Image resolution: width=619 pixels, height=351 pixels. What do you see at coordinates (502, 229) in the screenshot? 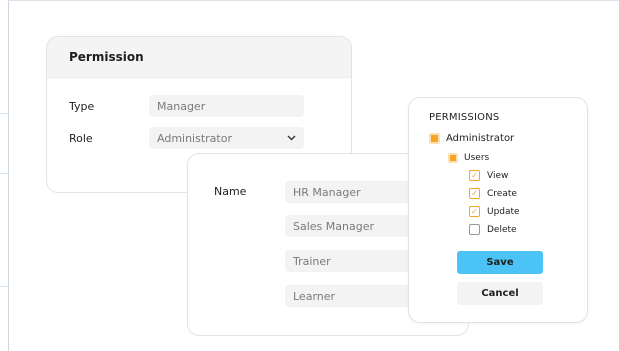
I see `permission-label: Delete` at bounding box center [502, 229].